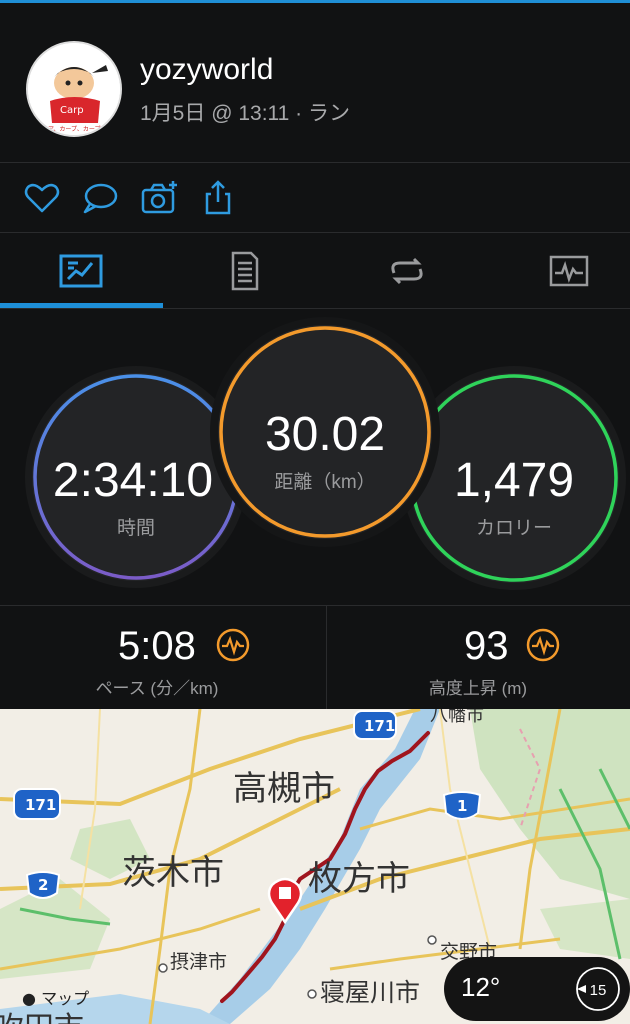  Describe the element at coordinates (481, 987) in the screenshot. I see `weather-temperature: 12°` at that location.